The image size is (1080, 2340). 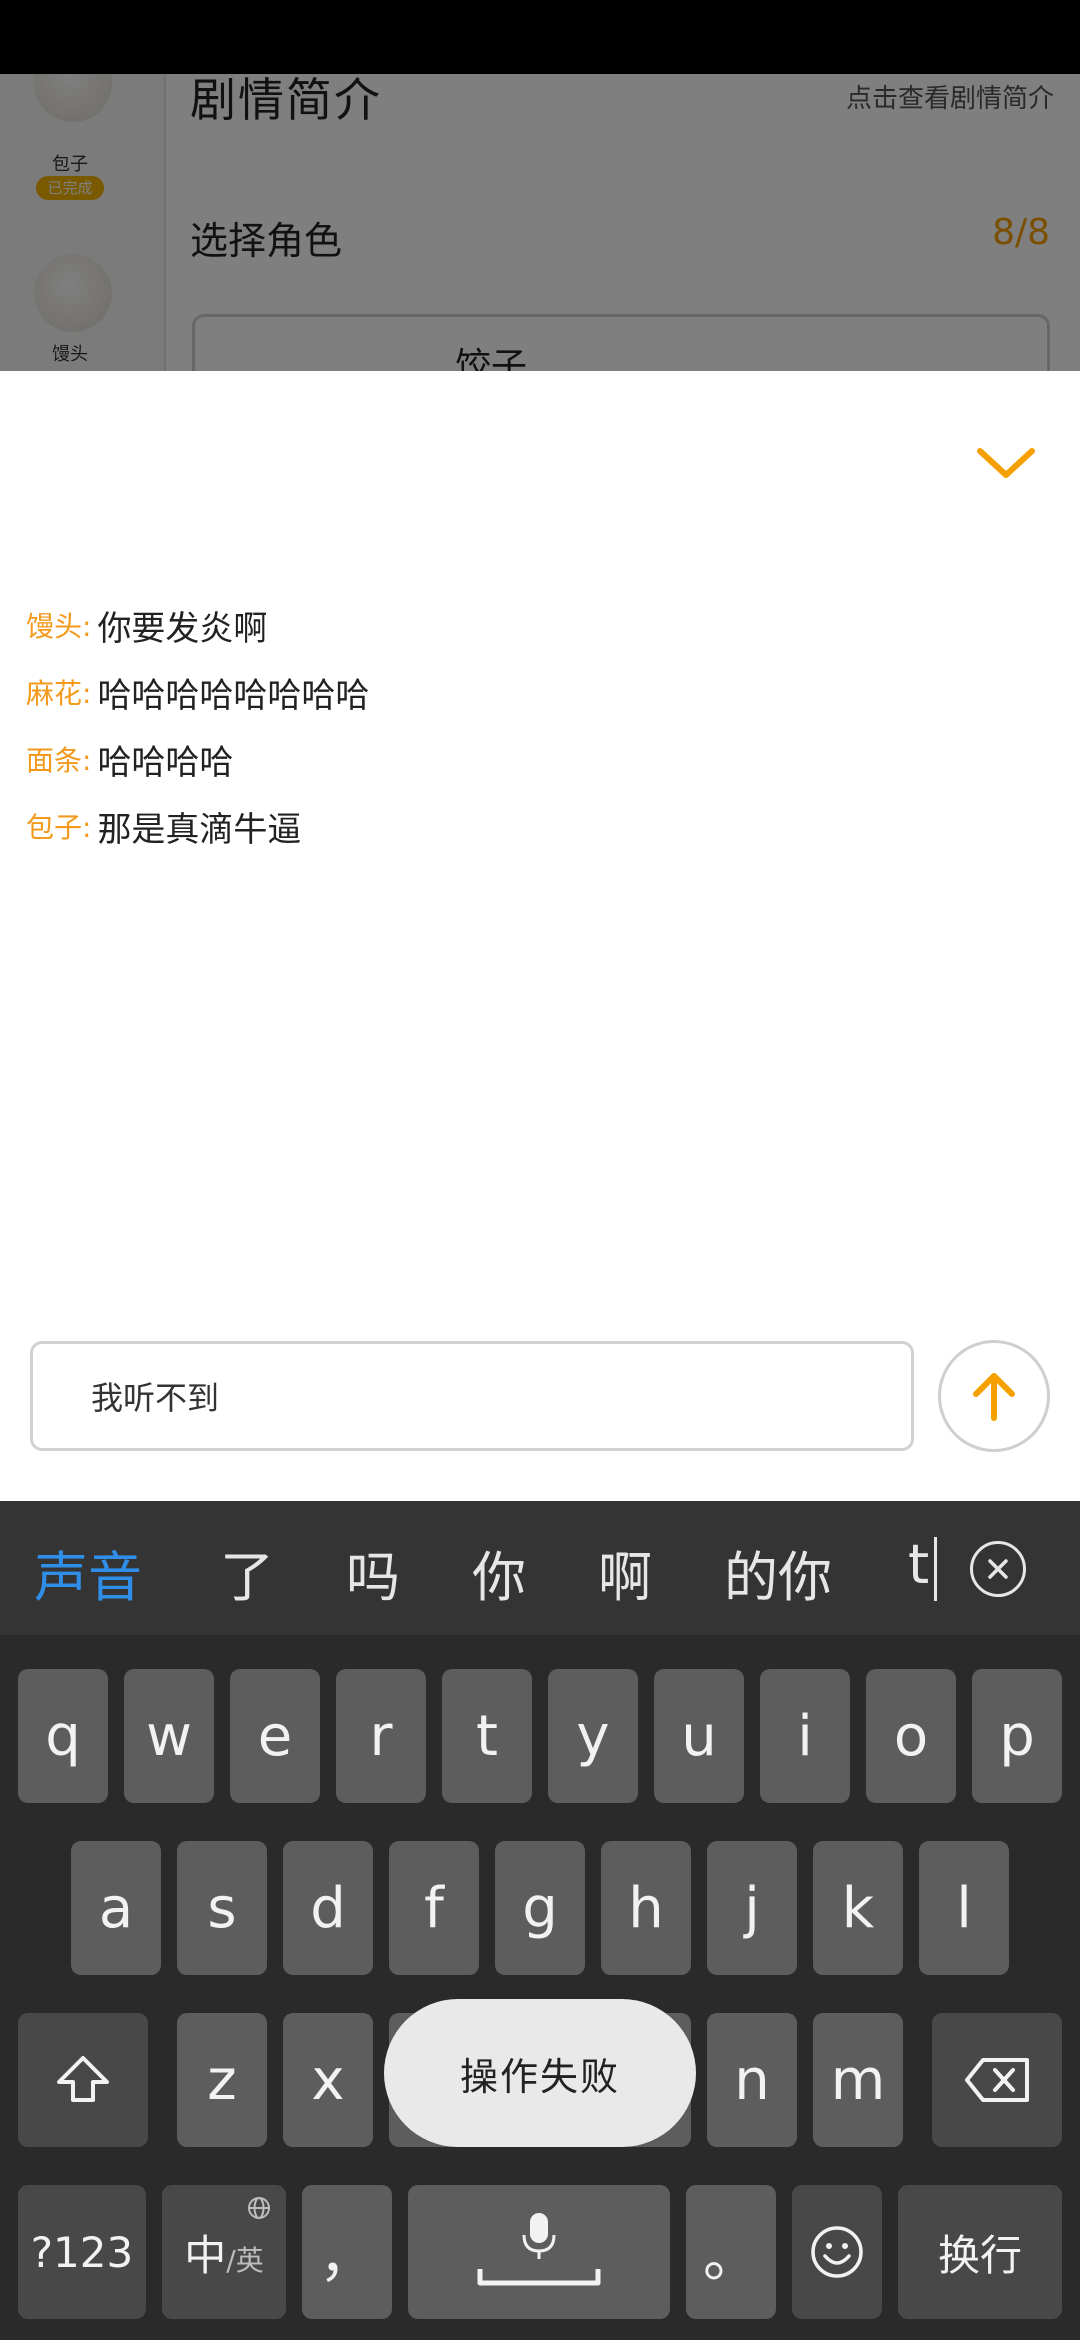 What do you see at coordinates (169, 1736) in the screenshot?
I see `key-w: w` at bounding box center [169, 1736].